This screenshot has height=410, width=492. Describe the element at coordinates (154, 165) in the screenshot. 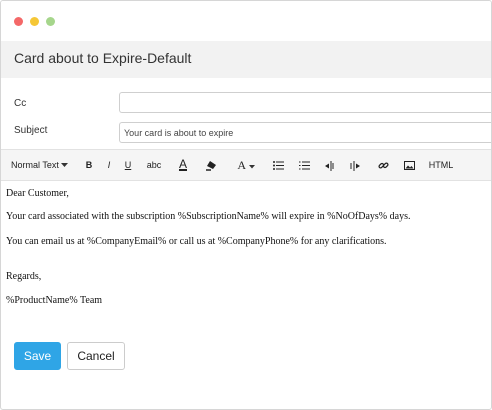

I see `strikethrough-button: abc` at that location.